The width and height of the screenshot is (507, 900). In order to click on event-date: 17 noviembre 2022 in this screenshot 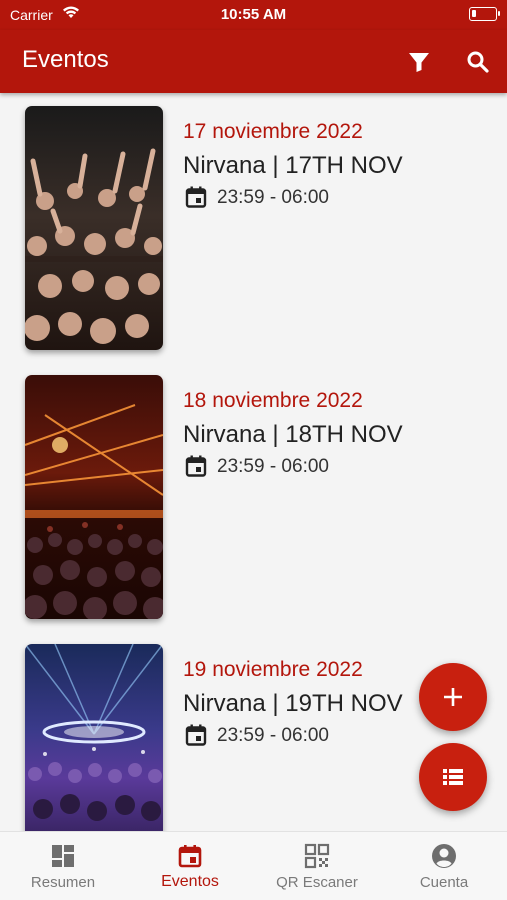, I will do `click(273, 131)`.